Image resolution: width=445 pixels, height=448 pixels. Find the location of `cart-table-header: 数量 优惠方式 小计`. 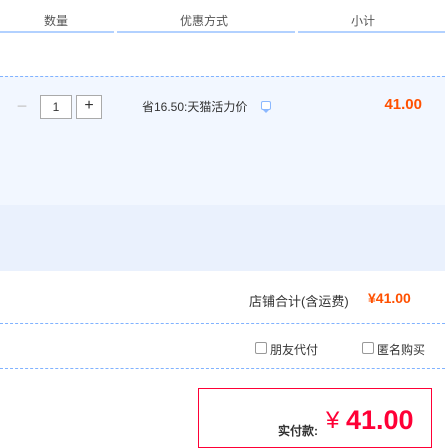

cart-table-header: 数量 优惠方式 小计 is located at coordinates (222, 17).